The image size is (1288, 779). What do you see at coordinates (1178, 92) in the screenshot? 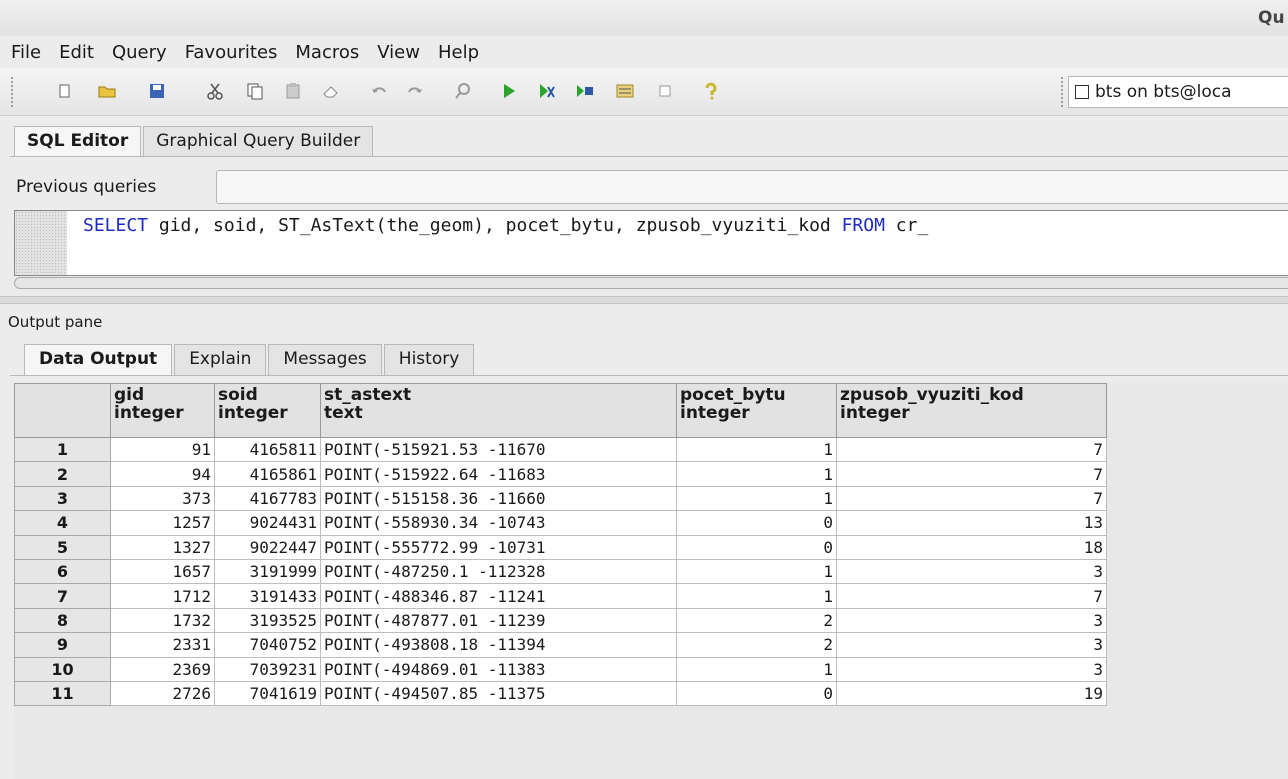
I see `connection-selector: bts on bts@loca` at bounding box center [1178, 92].